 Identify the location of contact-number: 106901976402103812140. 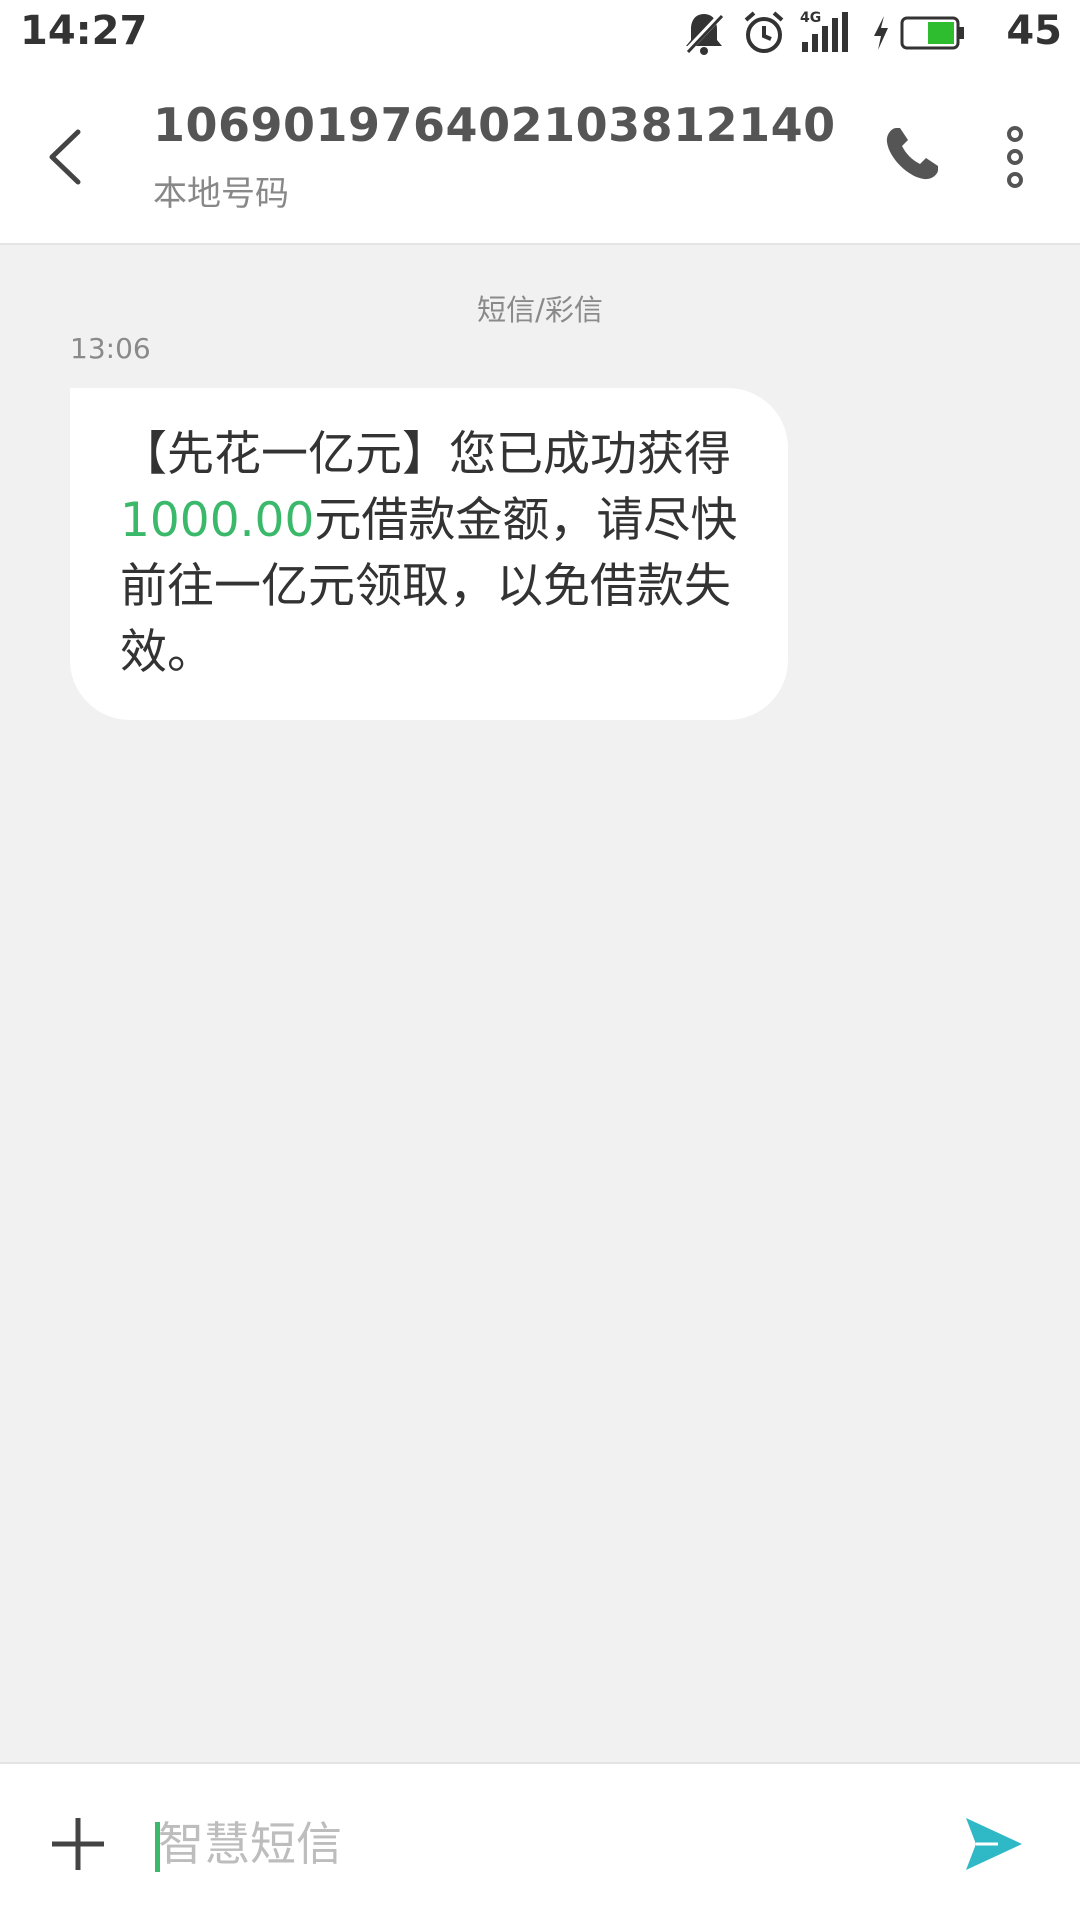
(494, 125).